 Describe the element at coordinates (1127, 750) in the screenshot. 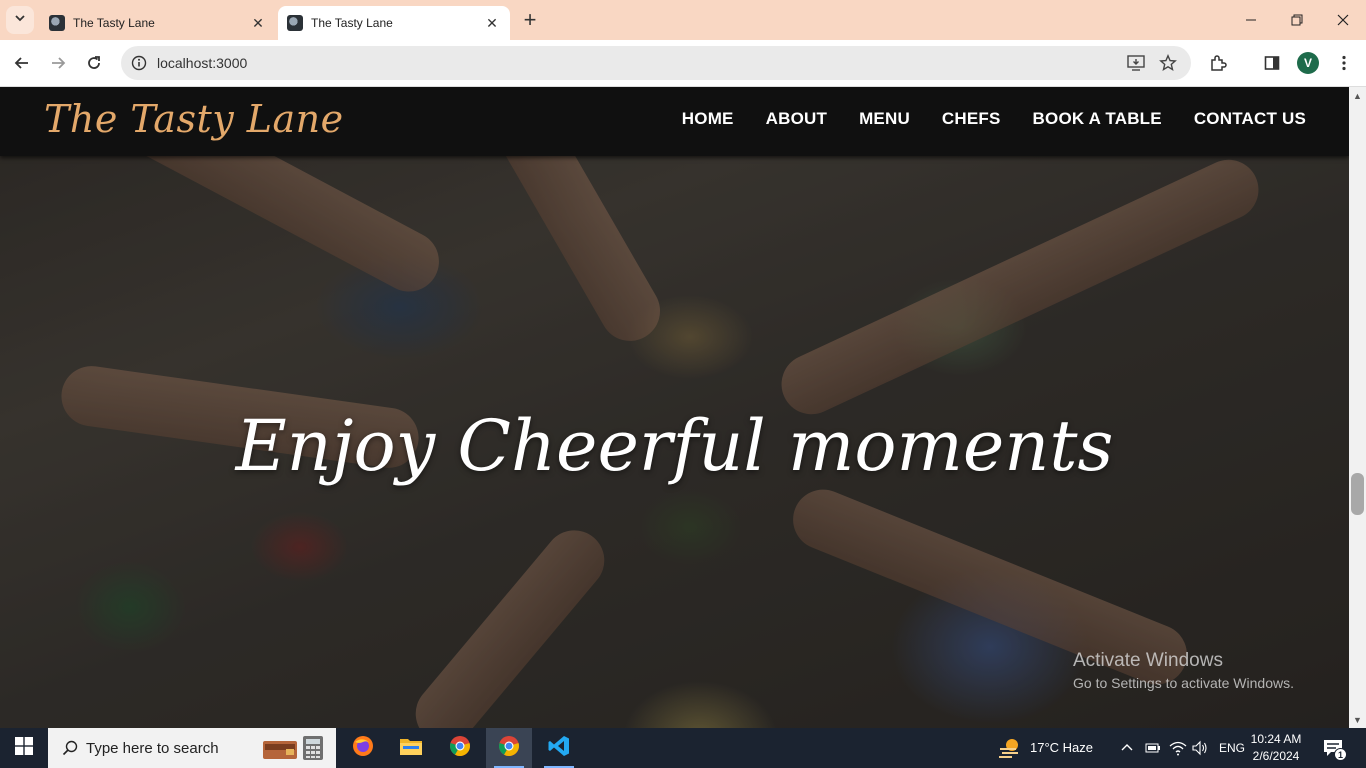

I see `chevron-up-icon` at that location.